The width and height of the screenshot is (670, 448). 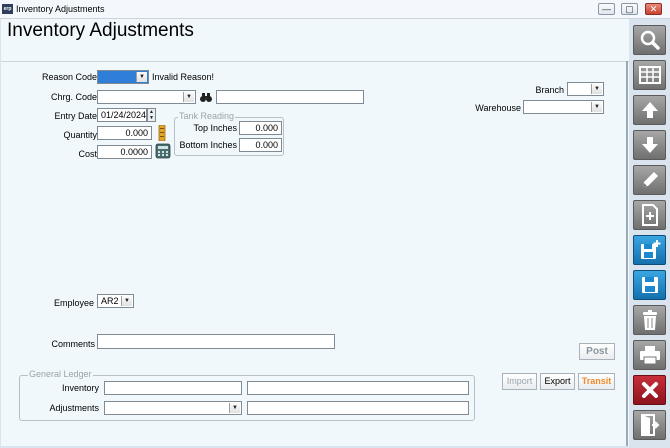 I want to click on bottom-inches-label: Bottom Inches, so click(x=208, y=145).